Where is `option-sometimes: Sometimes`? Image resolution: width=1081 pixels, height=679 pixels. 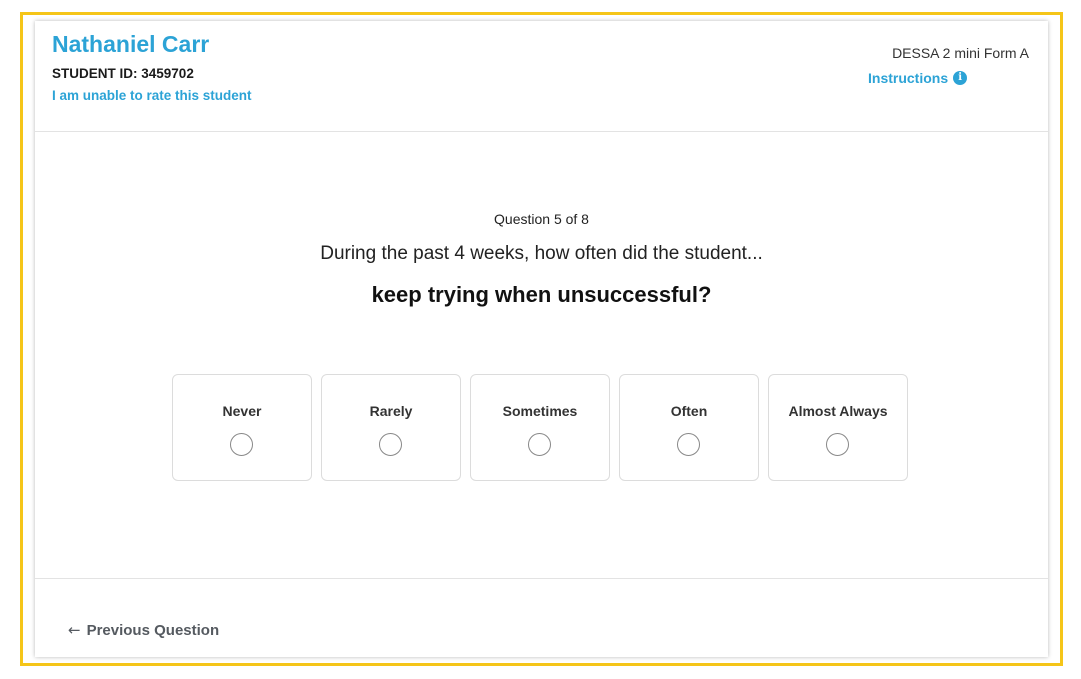
option-sometimes: Sometimes is located at coordinates (540, 427).